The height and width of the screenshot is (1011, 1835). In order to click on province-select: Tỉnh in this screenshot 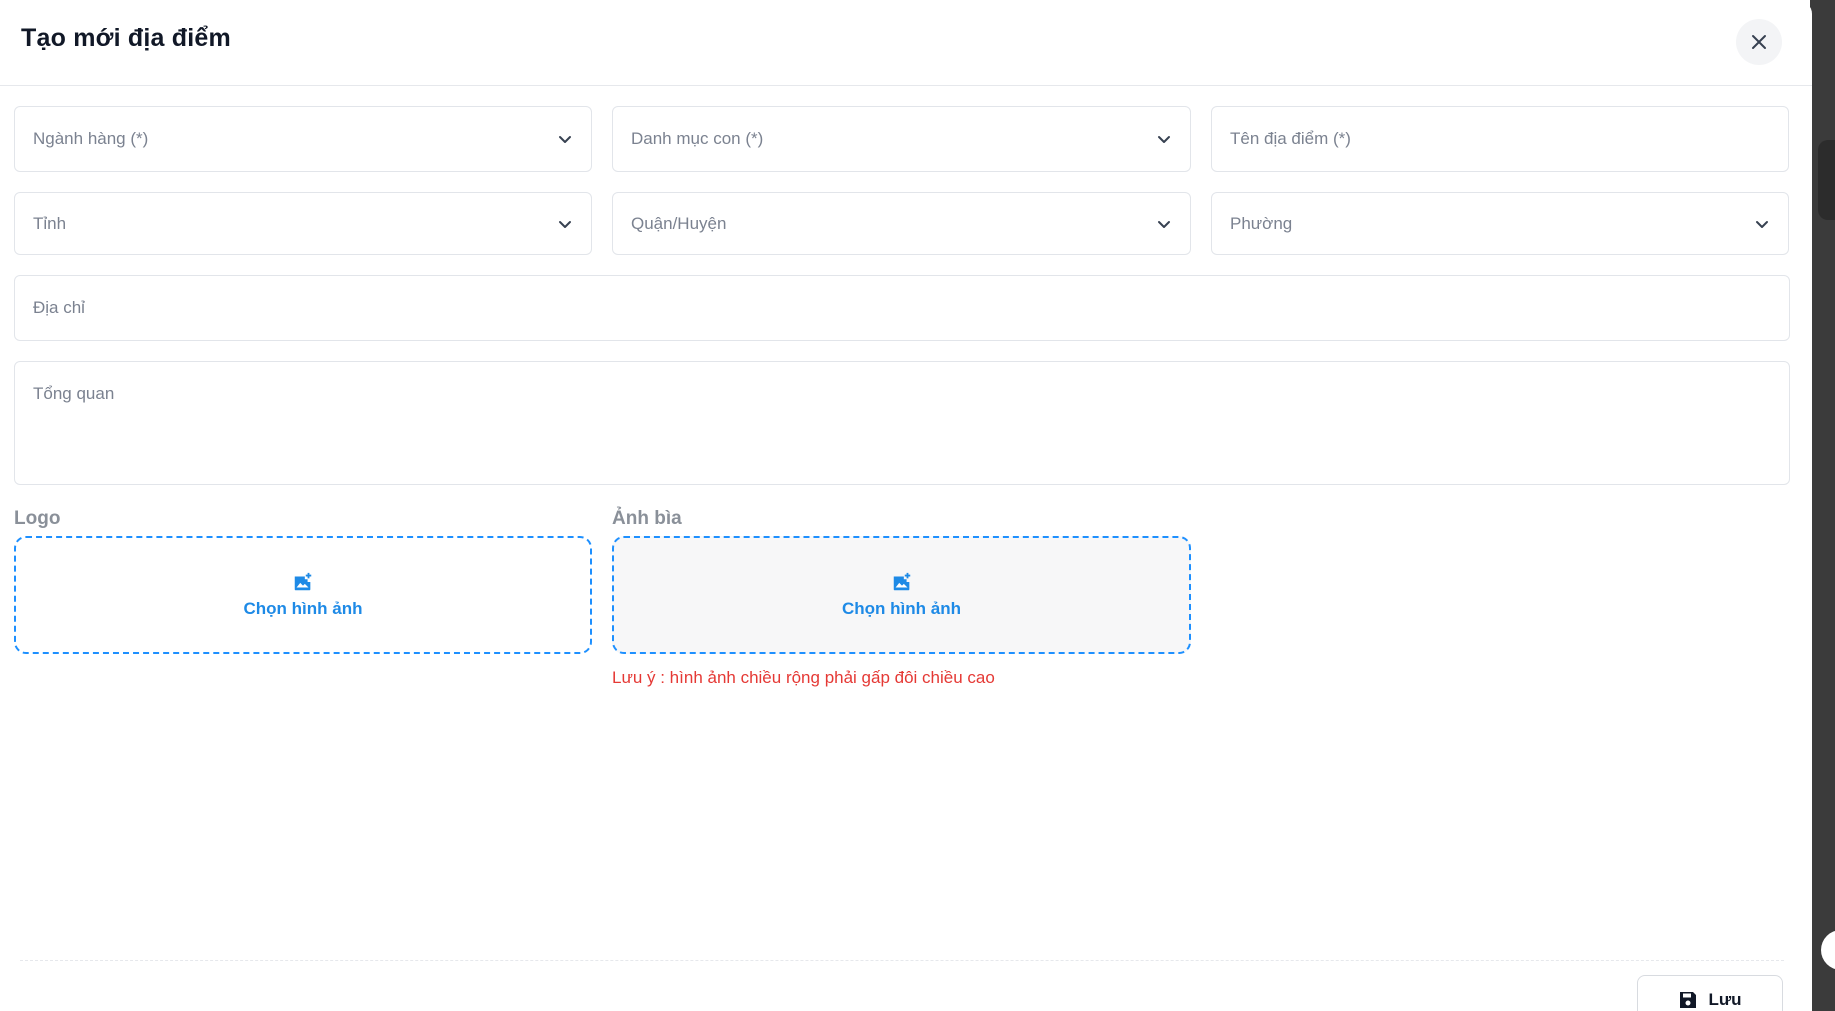, I will do `click(303, 223)`.